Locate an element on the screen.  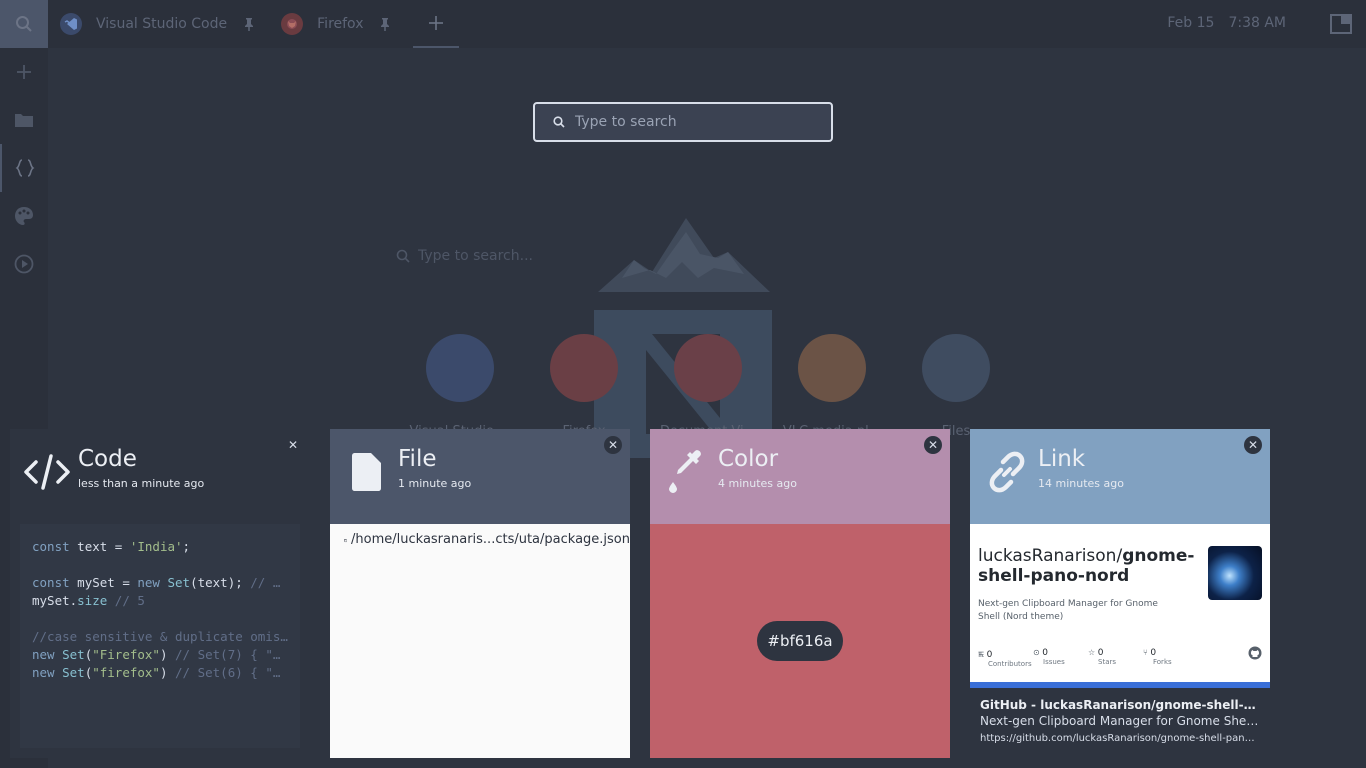
color-swatch: #bf616a is located at coordinates (800, 641).